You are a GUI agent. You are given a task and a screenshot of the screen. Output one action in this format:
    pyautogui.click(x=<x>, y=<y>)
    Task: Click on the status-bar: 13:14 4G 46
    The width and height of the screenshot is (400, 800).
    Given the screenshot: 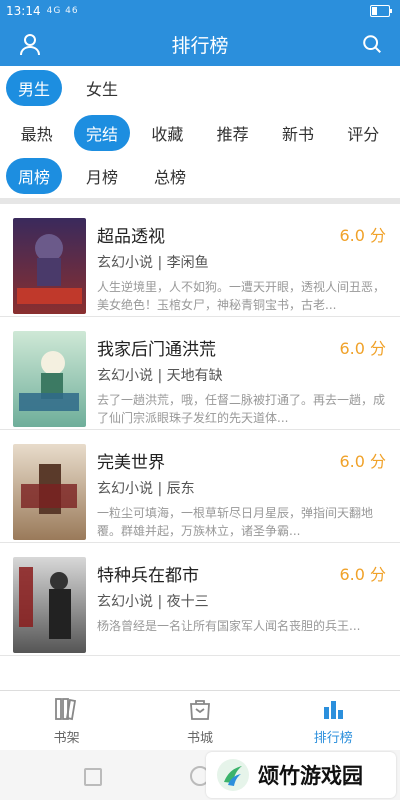 What is the action you would take?
    pyautogui.click(x=200, y=11)
    